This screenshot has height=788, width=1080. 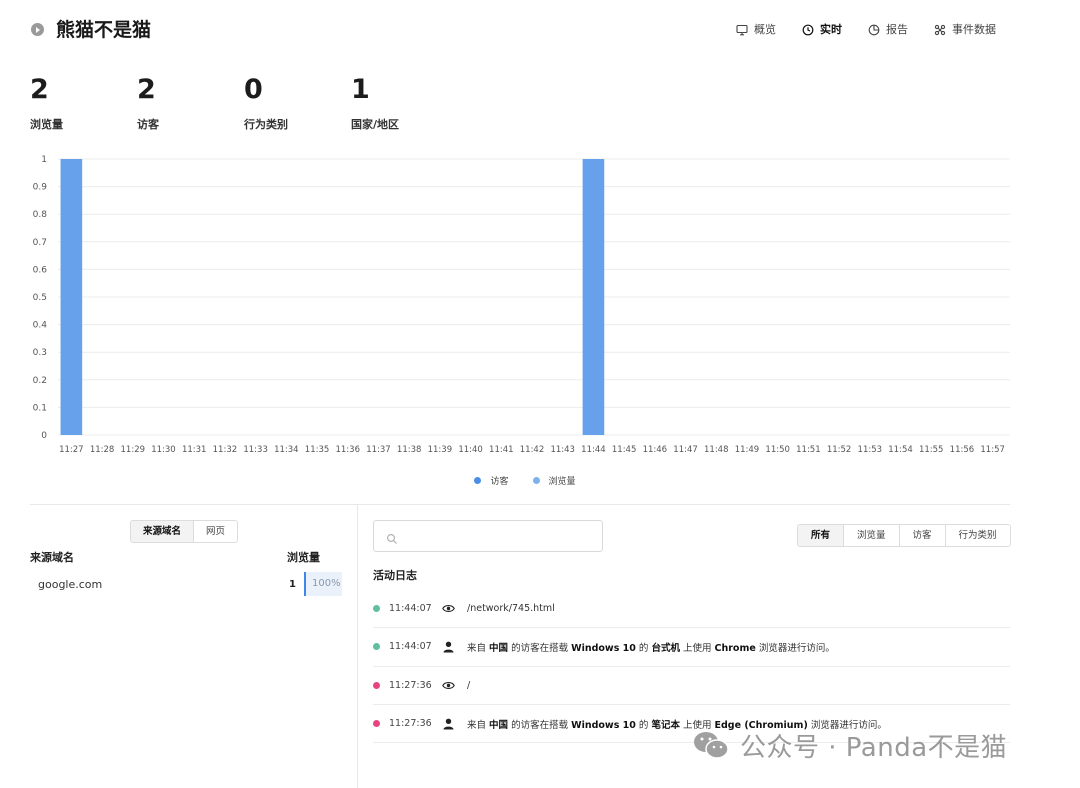 I want to click on referrer-table: 来源域名 浏览量 google.com 1 100%, so click(x=186, y=573).